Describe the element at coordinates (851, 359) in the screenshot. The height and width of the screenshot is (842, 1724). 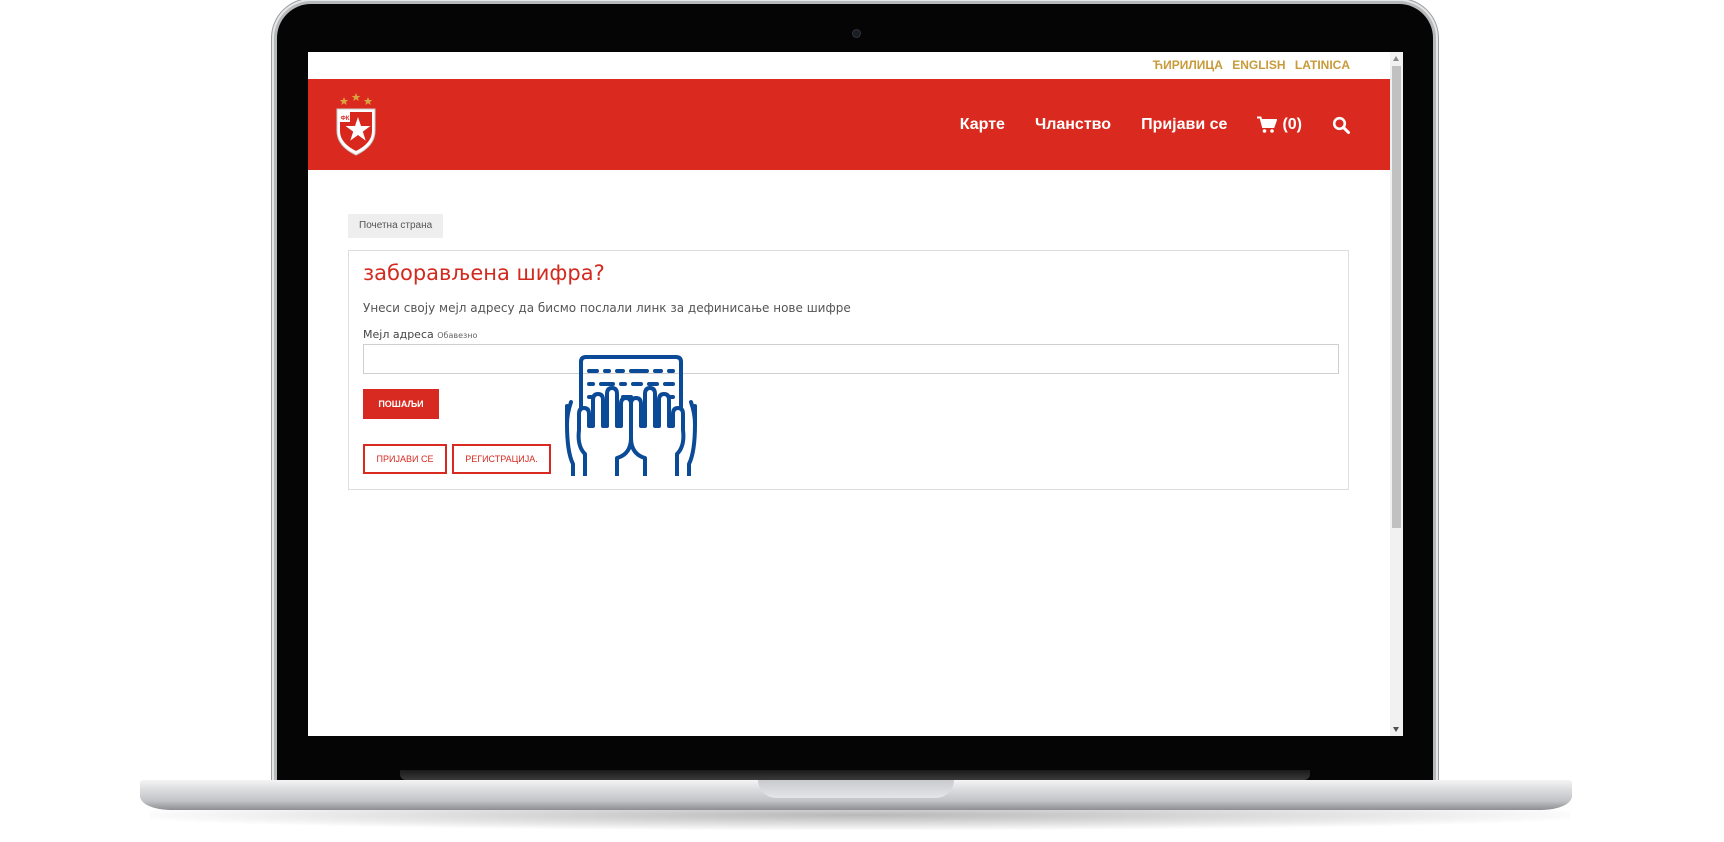
I see `email-input` at that location.